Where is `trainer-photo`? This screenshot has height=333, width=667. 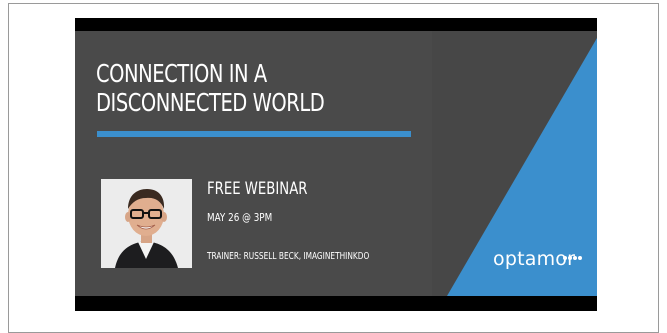
trainer-photo is located at coordinates (146, 223).